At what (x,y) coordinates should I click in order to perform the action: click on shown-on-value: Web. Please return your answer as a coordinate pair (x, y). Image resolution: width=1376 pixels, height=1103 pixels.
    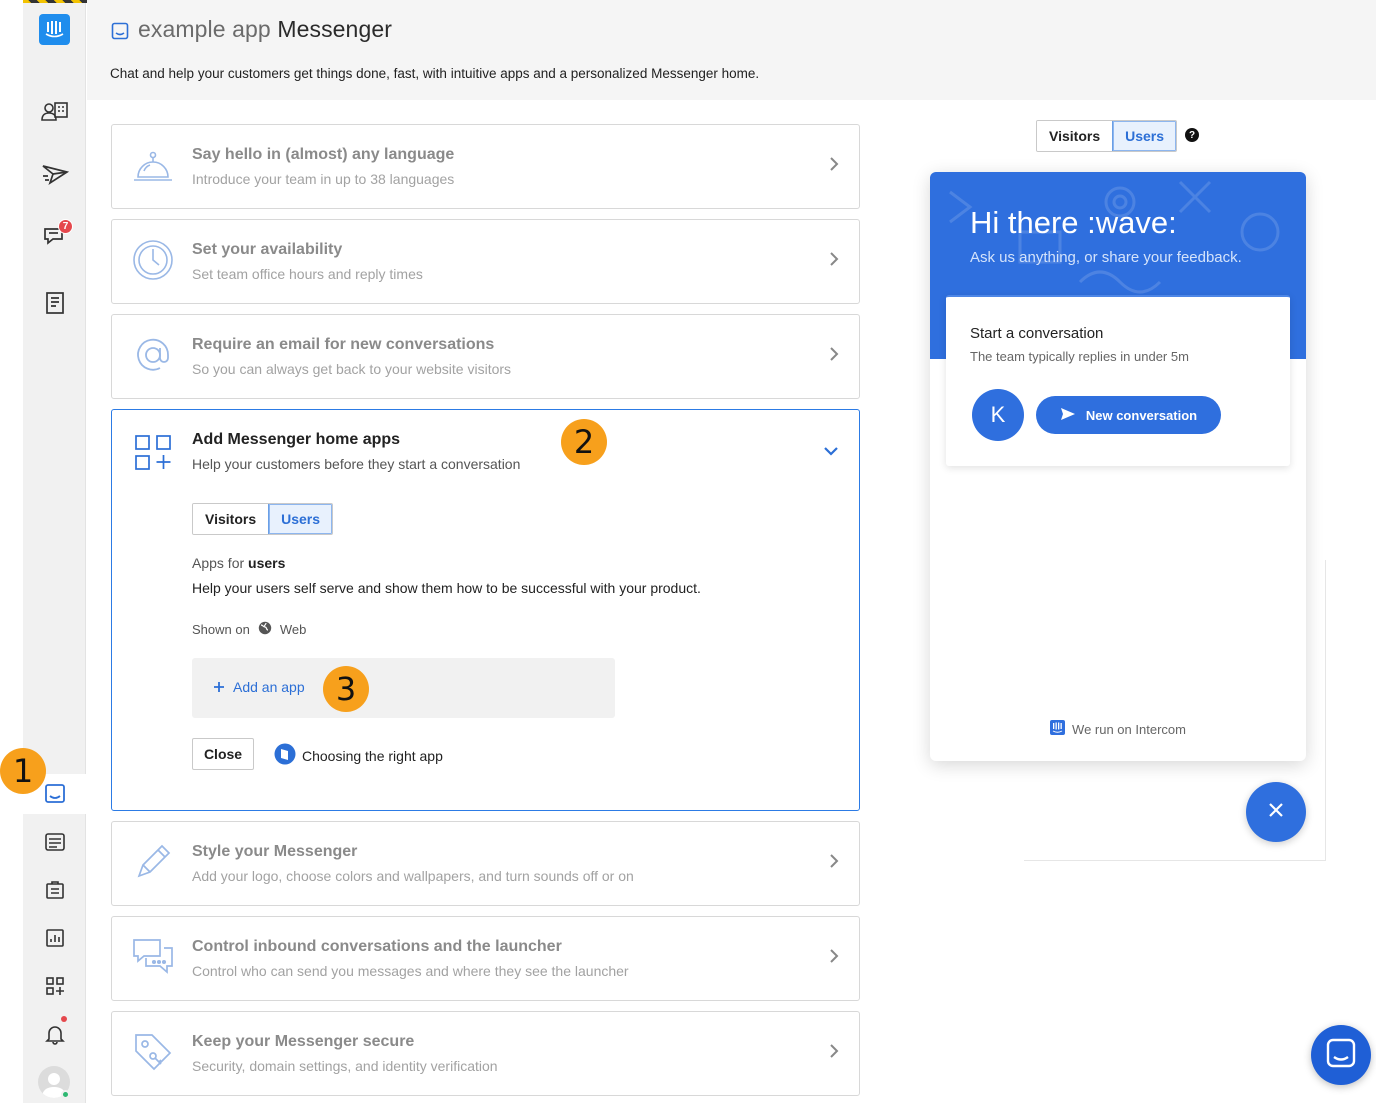
    Looking at the image, I should click on (293, 629).